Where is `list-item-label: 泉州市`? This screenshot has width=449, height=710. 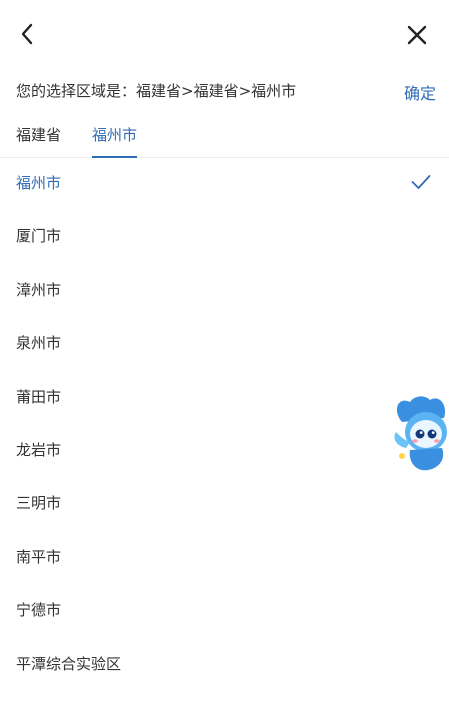 list-item-label: 泉州市 is located at coordinates (39, 343).